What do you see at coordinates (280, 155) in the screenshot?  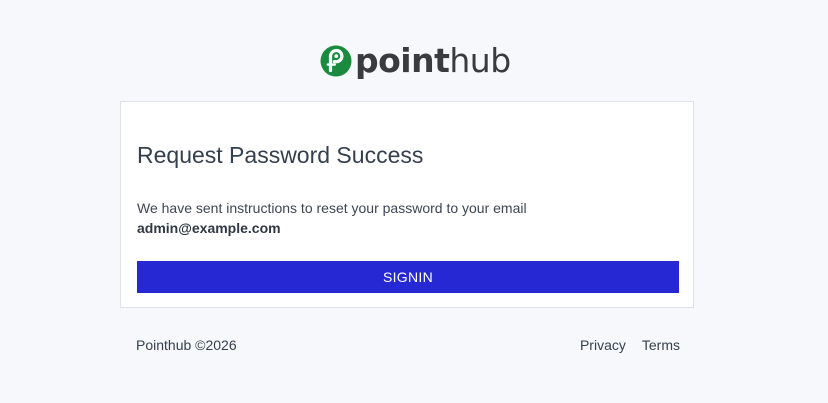 I see `card-title: Request Password Success` at bounding box center [280, 155].